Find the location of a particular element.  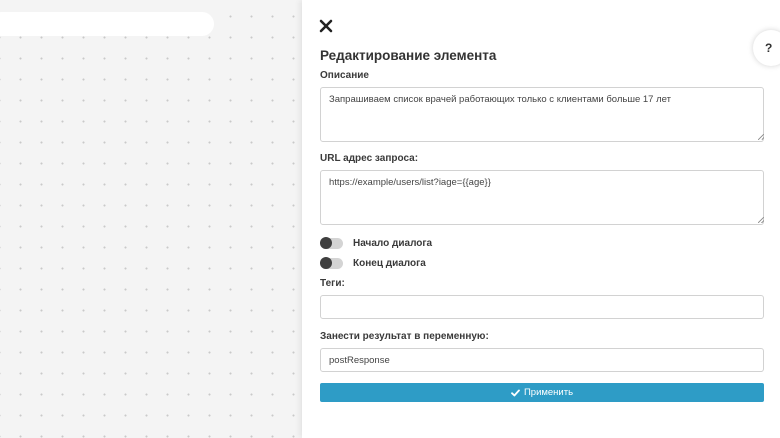

canvas-search-bar is located at coordinates (107, 24).